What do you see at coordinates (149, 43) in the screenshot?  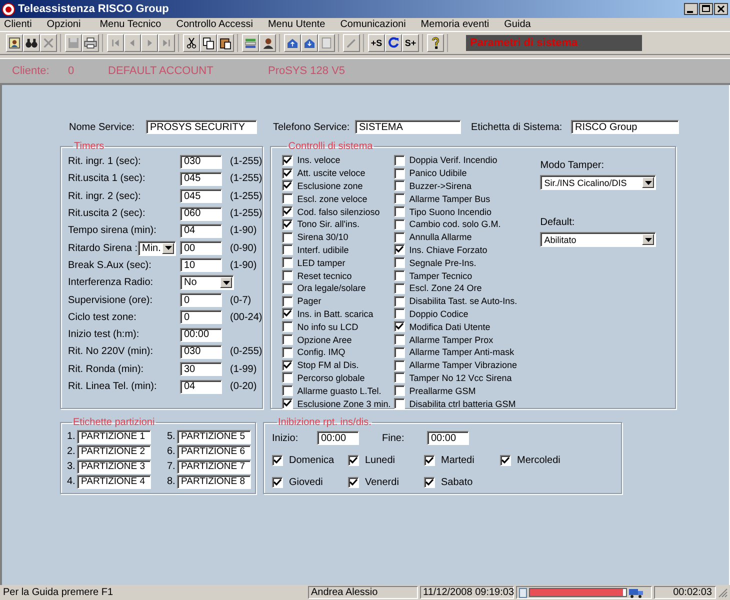 I see `next-icon` at bounding box center [149, 43].